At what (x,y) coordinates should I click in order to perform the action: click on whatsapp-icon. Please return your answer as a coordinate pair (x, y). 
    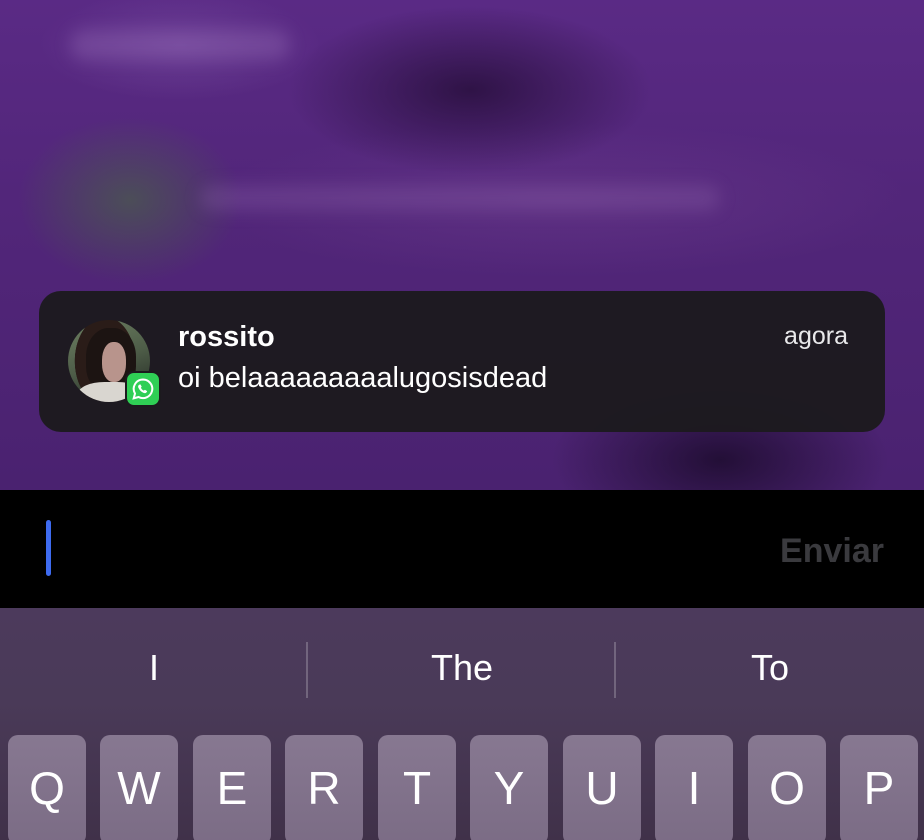
    Looking at the image, I should click on (143, 389).